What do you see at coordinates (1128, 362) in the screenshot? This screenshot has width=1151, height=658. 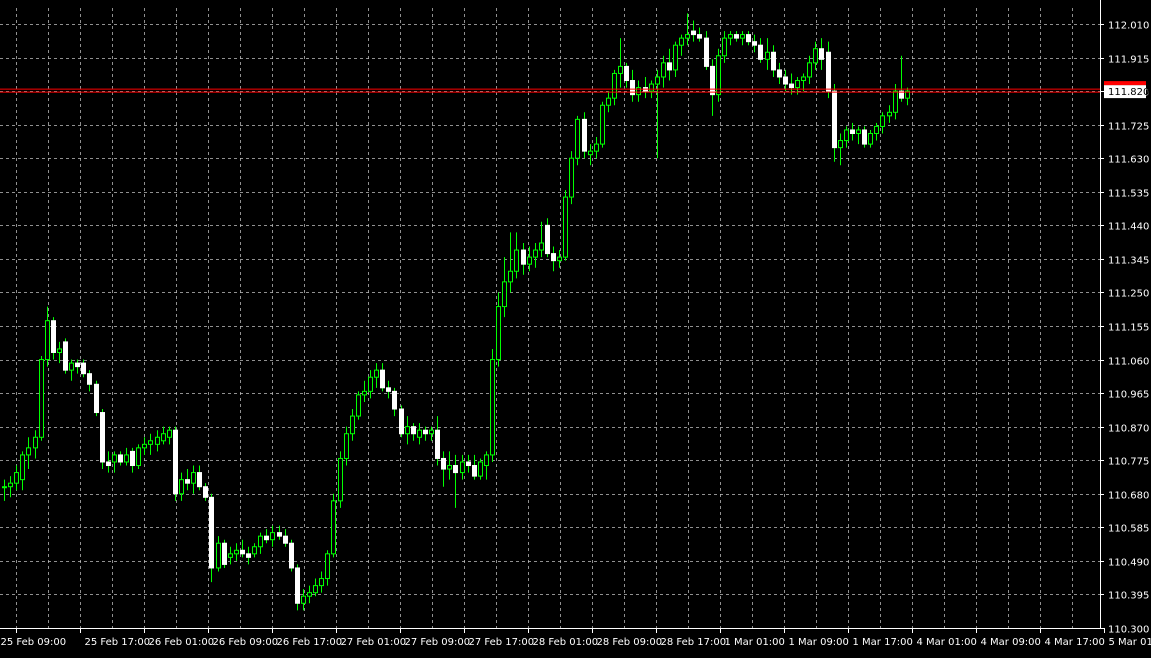 I see `y-tick-label: 111.060` at bounding box center [1128, 362].